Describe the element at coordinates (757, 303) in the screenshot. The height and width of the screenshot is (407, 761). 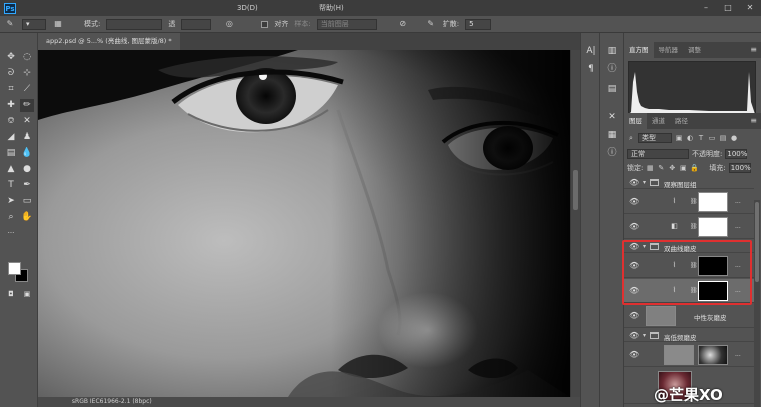
I see `layers-scrollbar` at that location.